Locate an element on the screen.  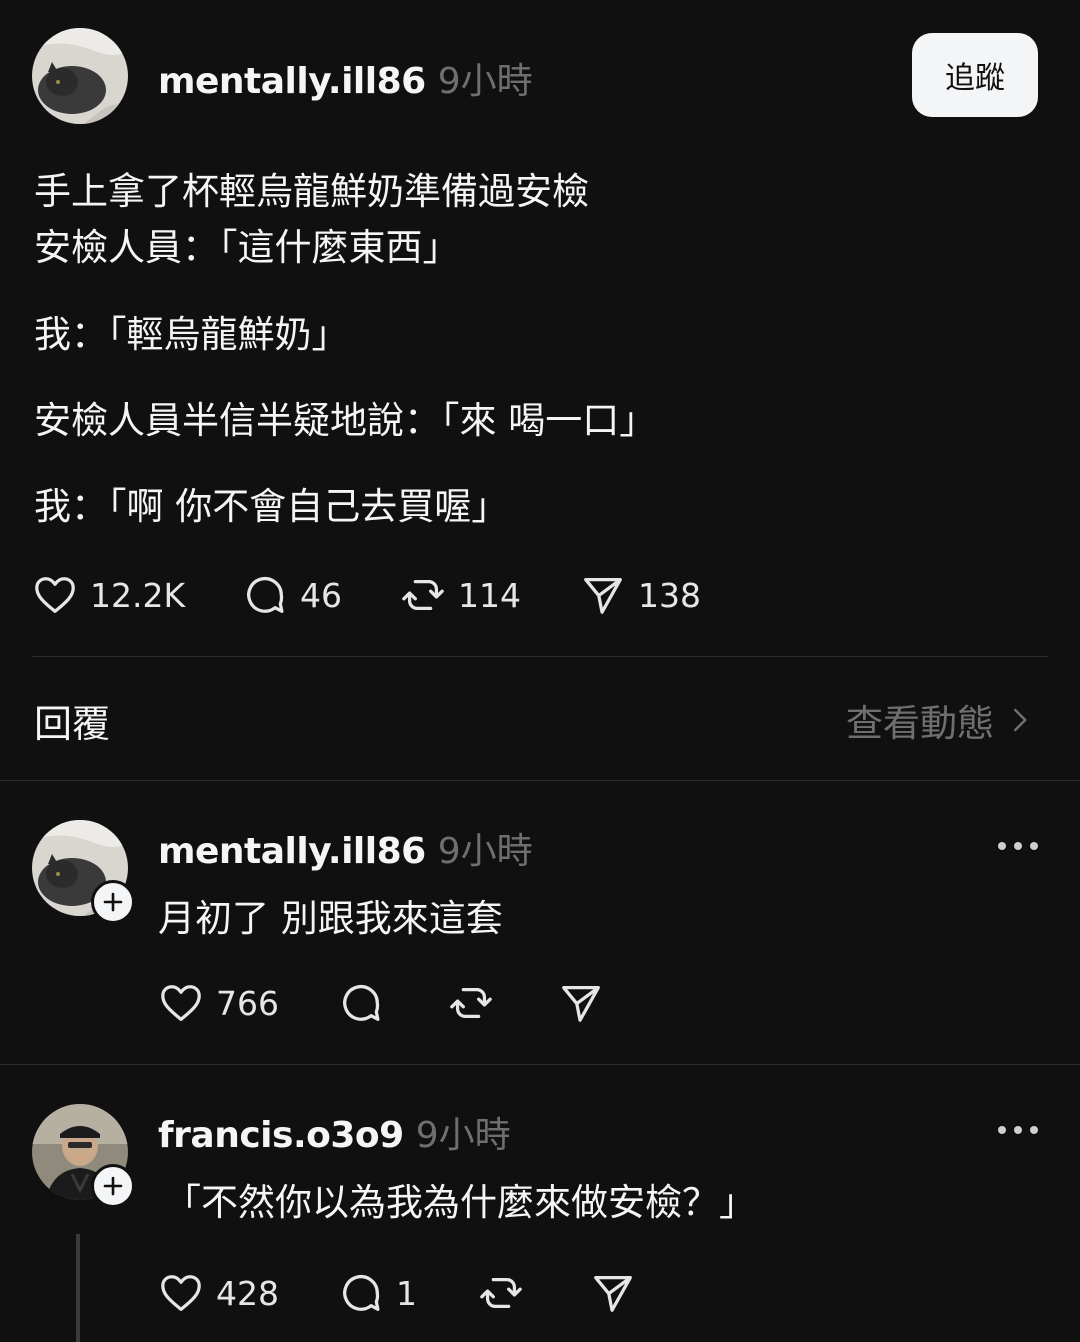
reply-text: 月初了 別跟我來這套 is located at coordinates (330, 918).